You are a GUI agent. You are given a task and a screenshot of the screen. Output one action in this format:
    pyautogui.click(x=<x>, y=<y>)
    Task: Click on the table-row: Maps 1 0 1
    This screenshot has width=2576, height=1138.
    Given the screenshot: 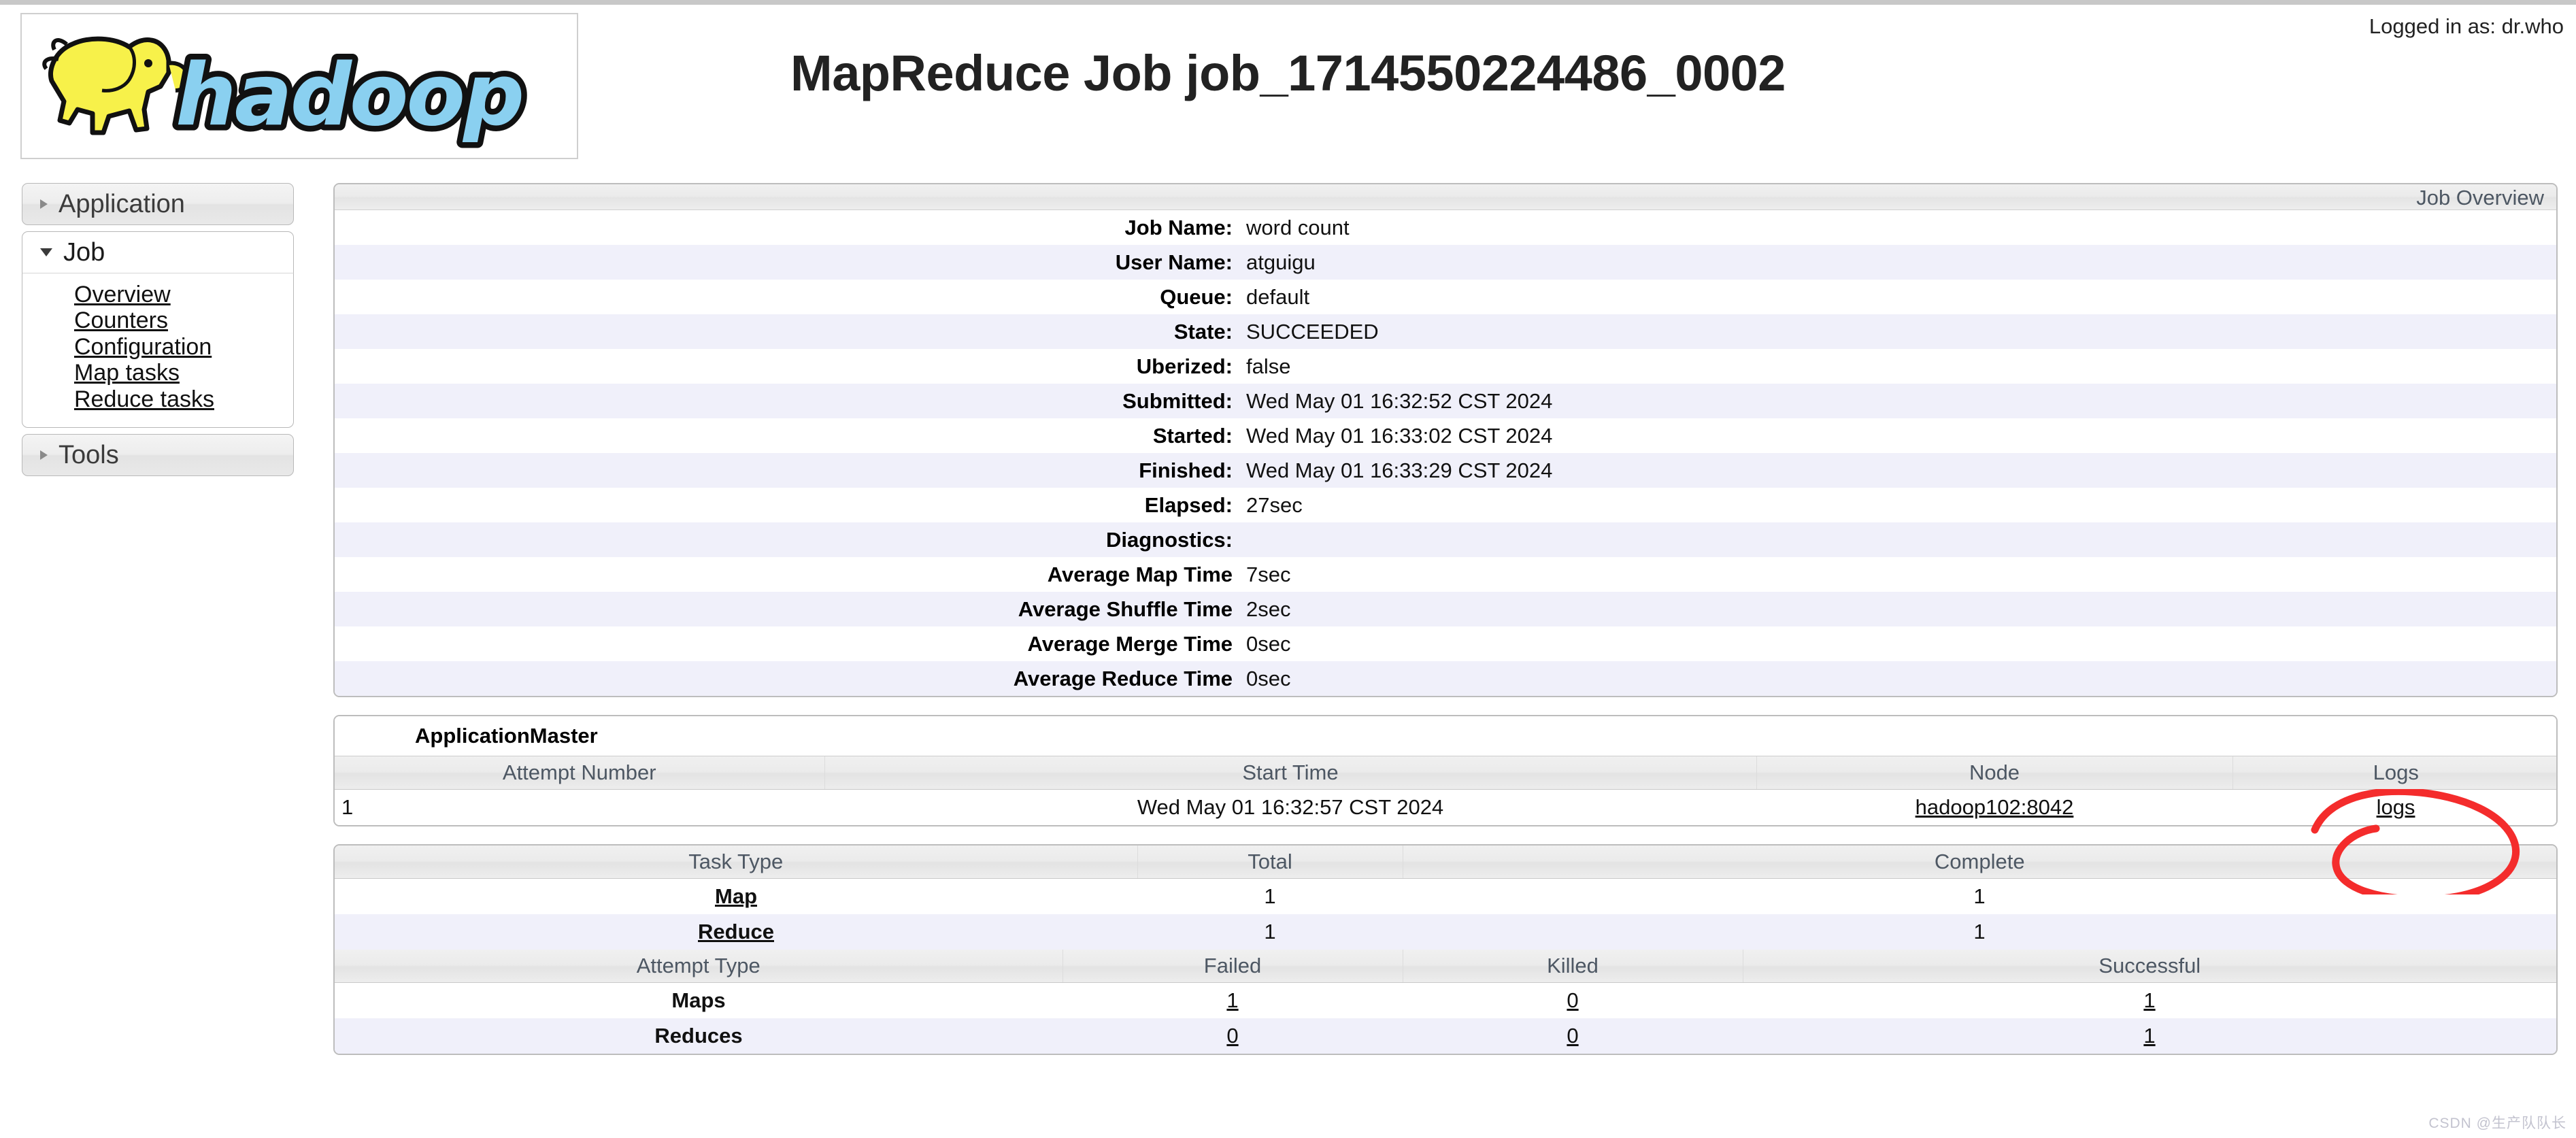 What is the action you would take?
    pyautogui.click(x=1445, y=1000)
    